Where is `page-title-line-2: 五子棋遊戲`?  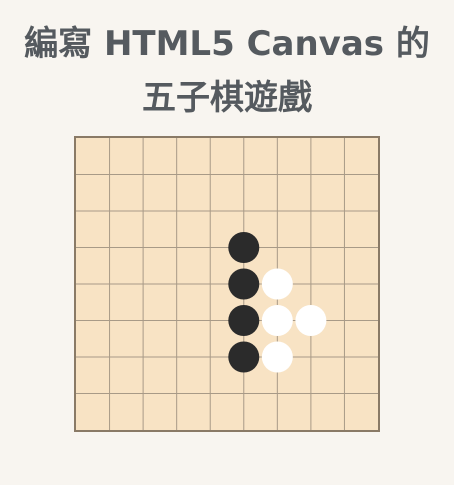
page-title-line-2: 五子棋遊戲 is located at coordinates (227, 98).